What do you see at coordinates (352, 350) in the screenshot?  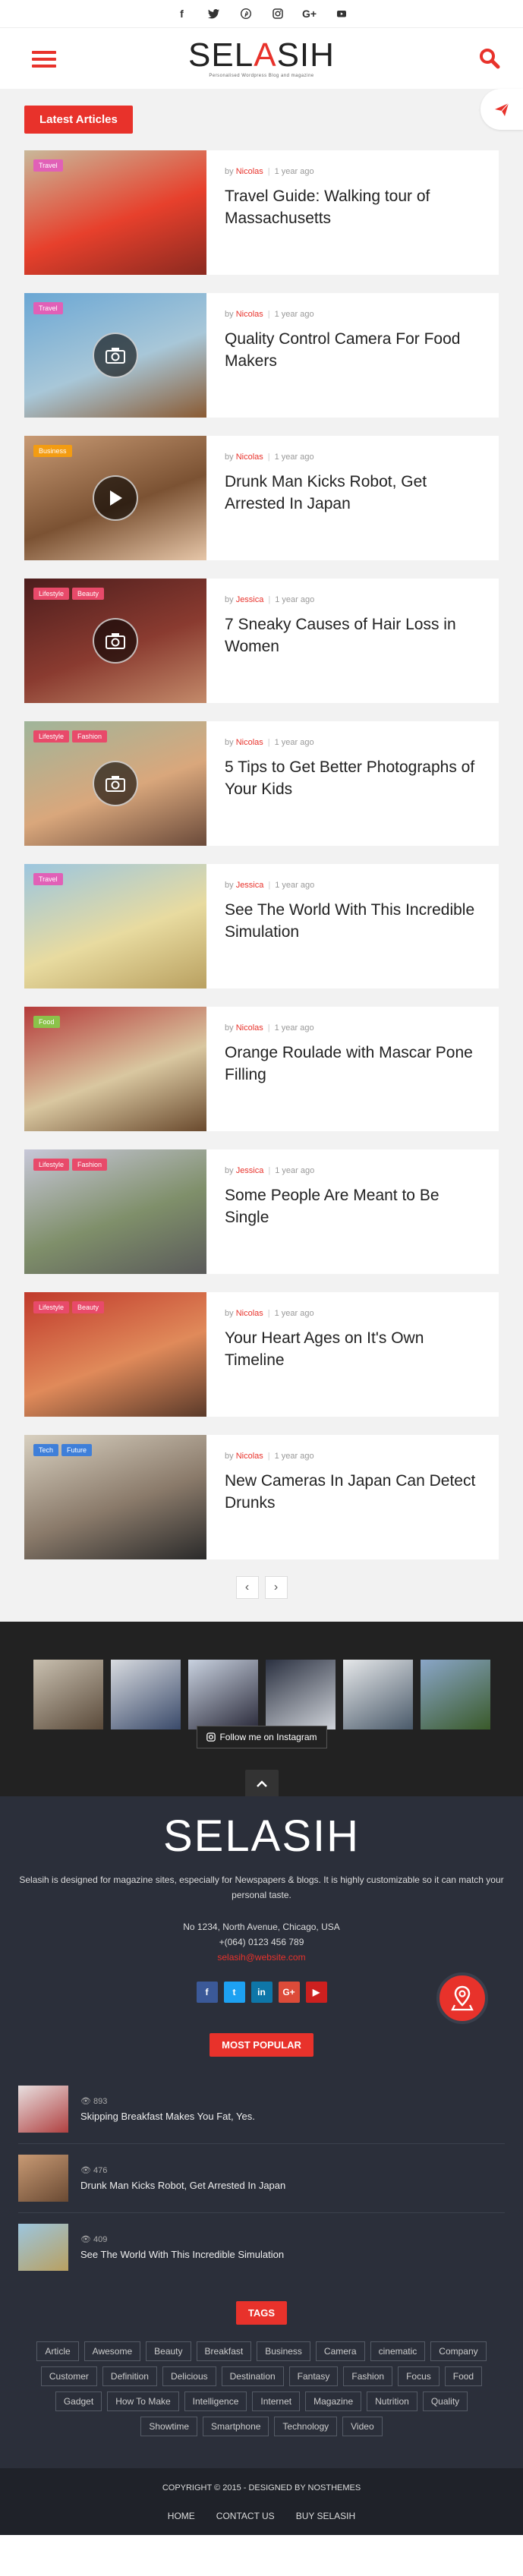 I see `article-title: Quality Control Camera For Food Makers` at bounding box center [352, 350].